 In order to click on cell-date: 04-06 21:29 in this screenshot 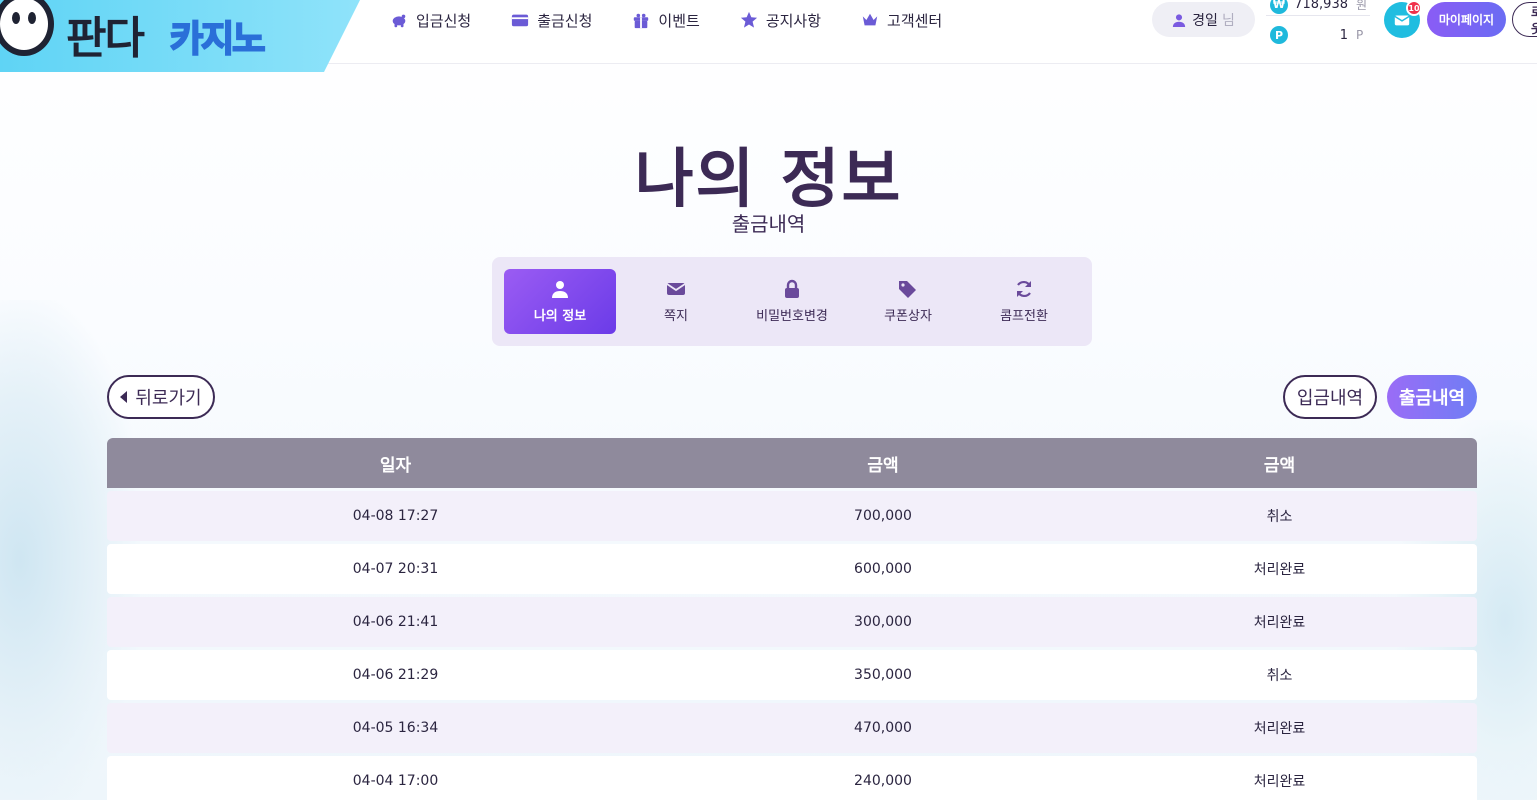, I will do `click(395, 675)`.